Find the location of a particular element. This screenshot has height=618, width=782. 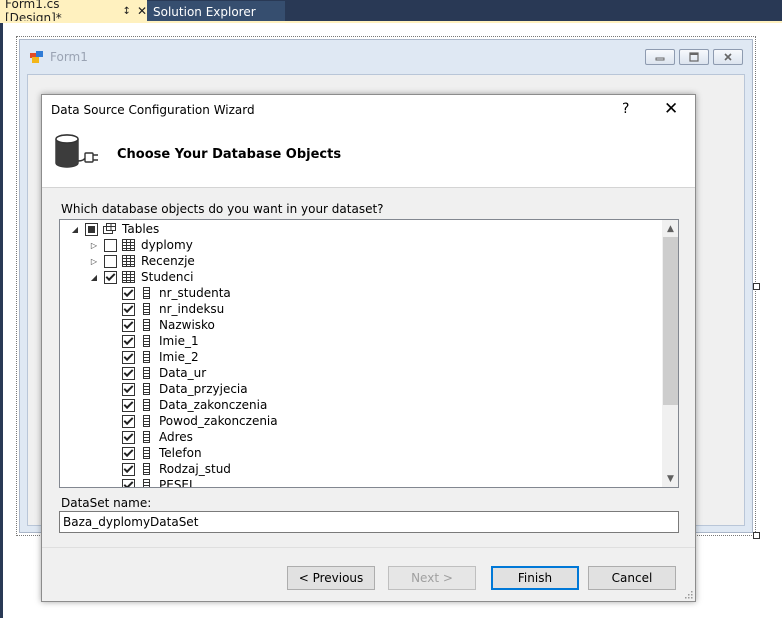

tree-node-column: Powod_zakonczenia is located at coordinates (200, 421).